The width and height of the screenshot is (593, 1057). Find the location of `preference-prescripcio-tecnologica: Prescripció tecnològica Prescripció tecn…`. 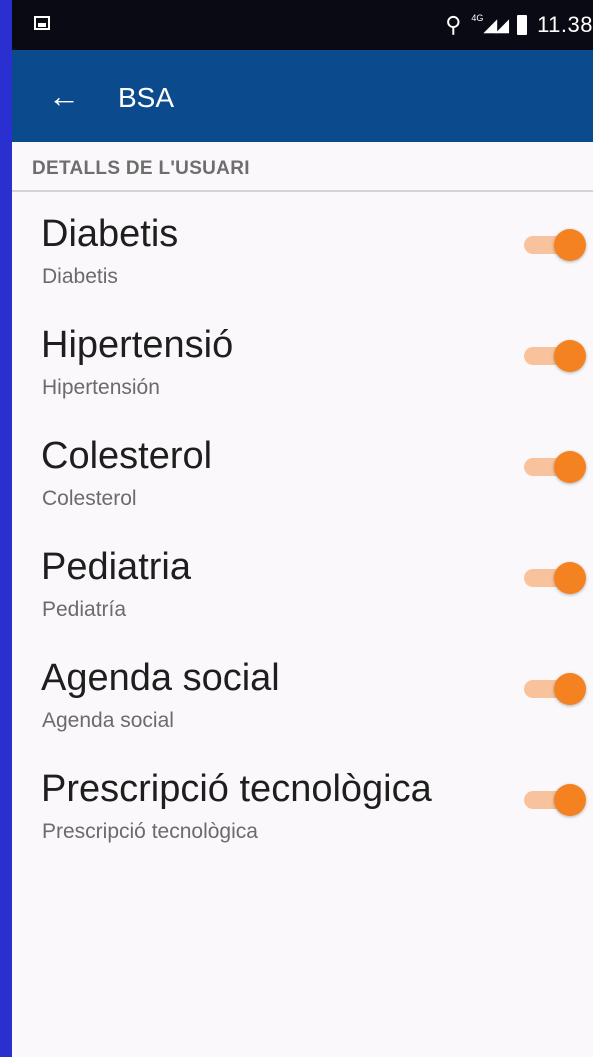

preference-prescripcio-tecnologica: Prescripció tecnològica Prescripció tecn… is located at coordinates (302, 822).